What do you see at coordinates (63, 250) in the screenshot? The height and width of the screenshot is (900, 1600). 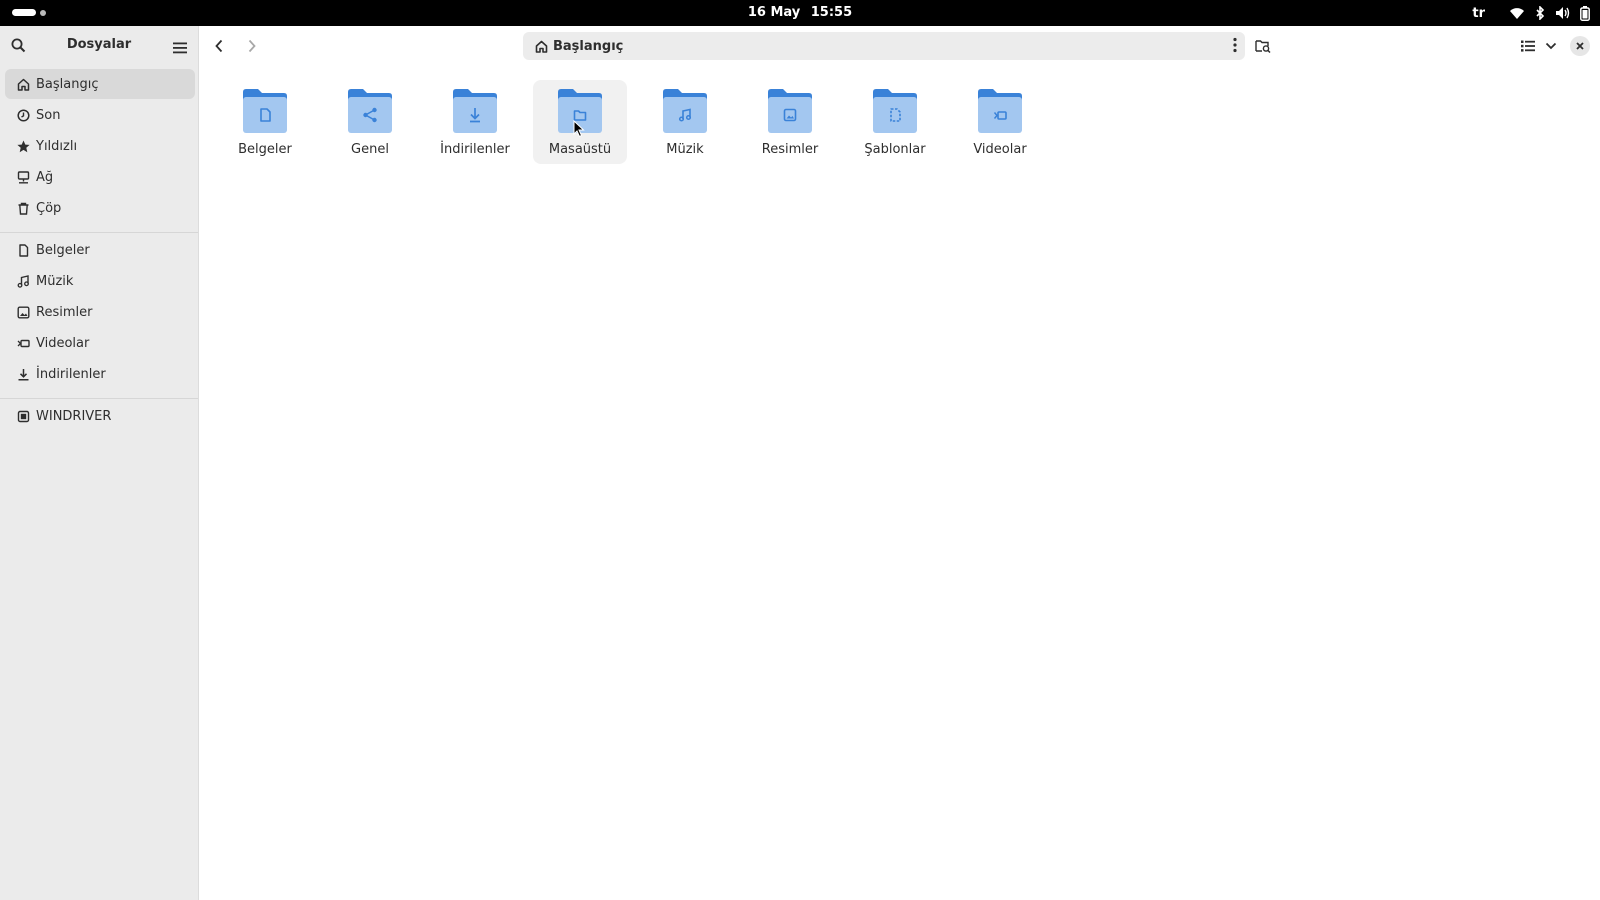 I see `sidebar-item-label: Belgeler` at bounding box center [63, 250].